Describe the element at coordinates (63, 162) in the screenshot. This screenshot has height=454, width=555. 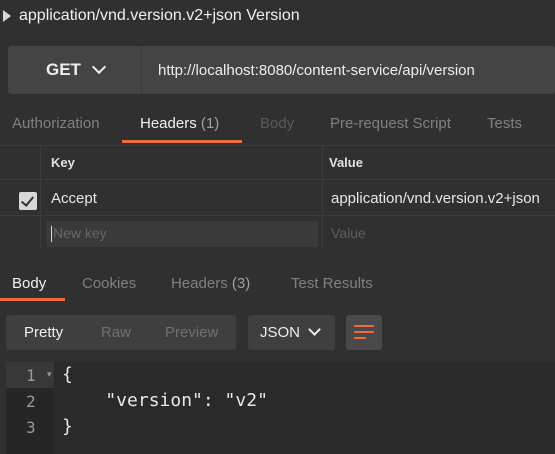
I see `column-header-key: Key` at that location.